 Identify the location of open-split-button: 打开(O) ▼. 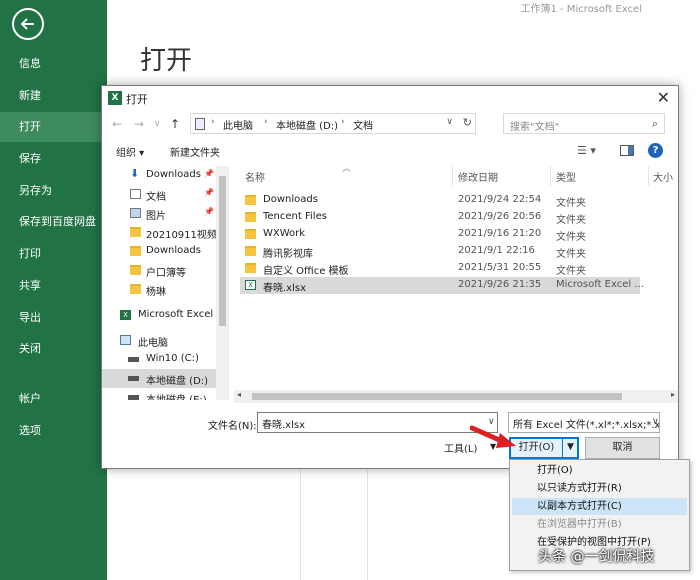
(544, 448).